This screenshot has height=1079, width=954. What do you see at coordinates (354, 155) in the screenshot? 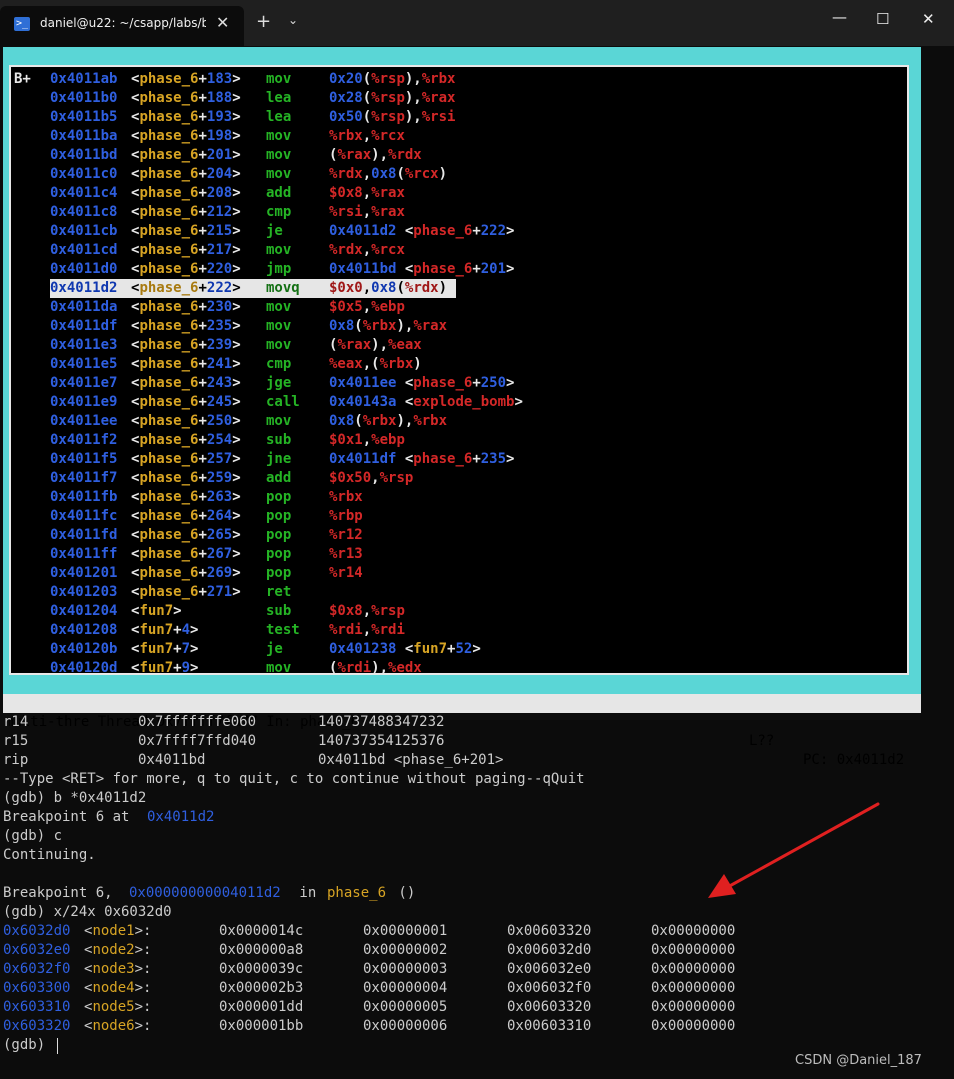
I see `asm-operand-part: %rax` at bounding box center [354, 155].